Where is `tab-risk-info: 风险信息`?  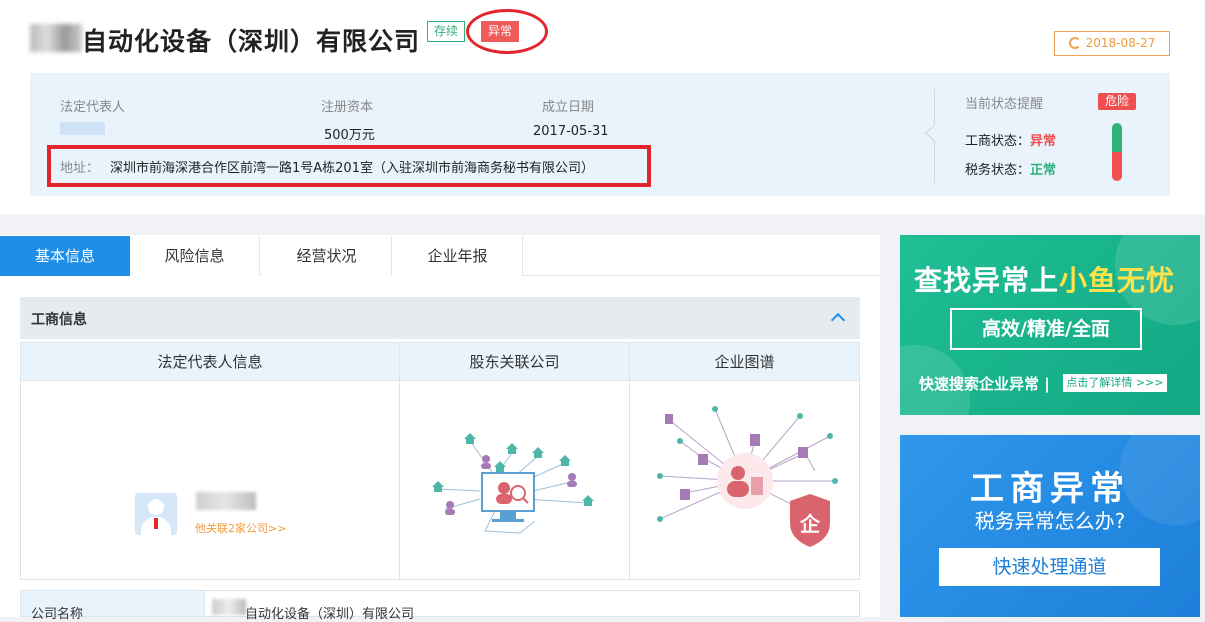 tab-risk-info: 风险信息 is located at coordinates (195, 256).